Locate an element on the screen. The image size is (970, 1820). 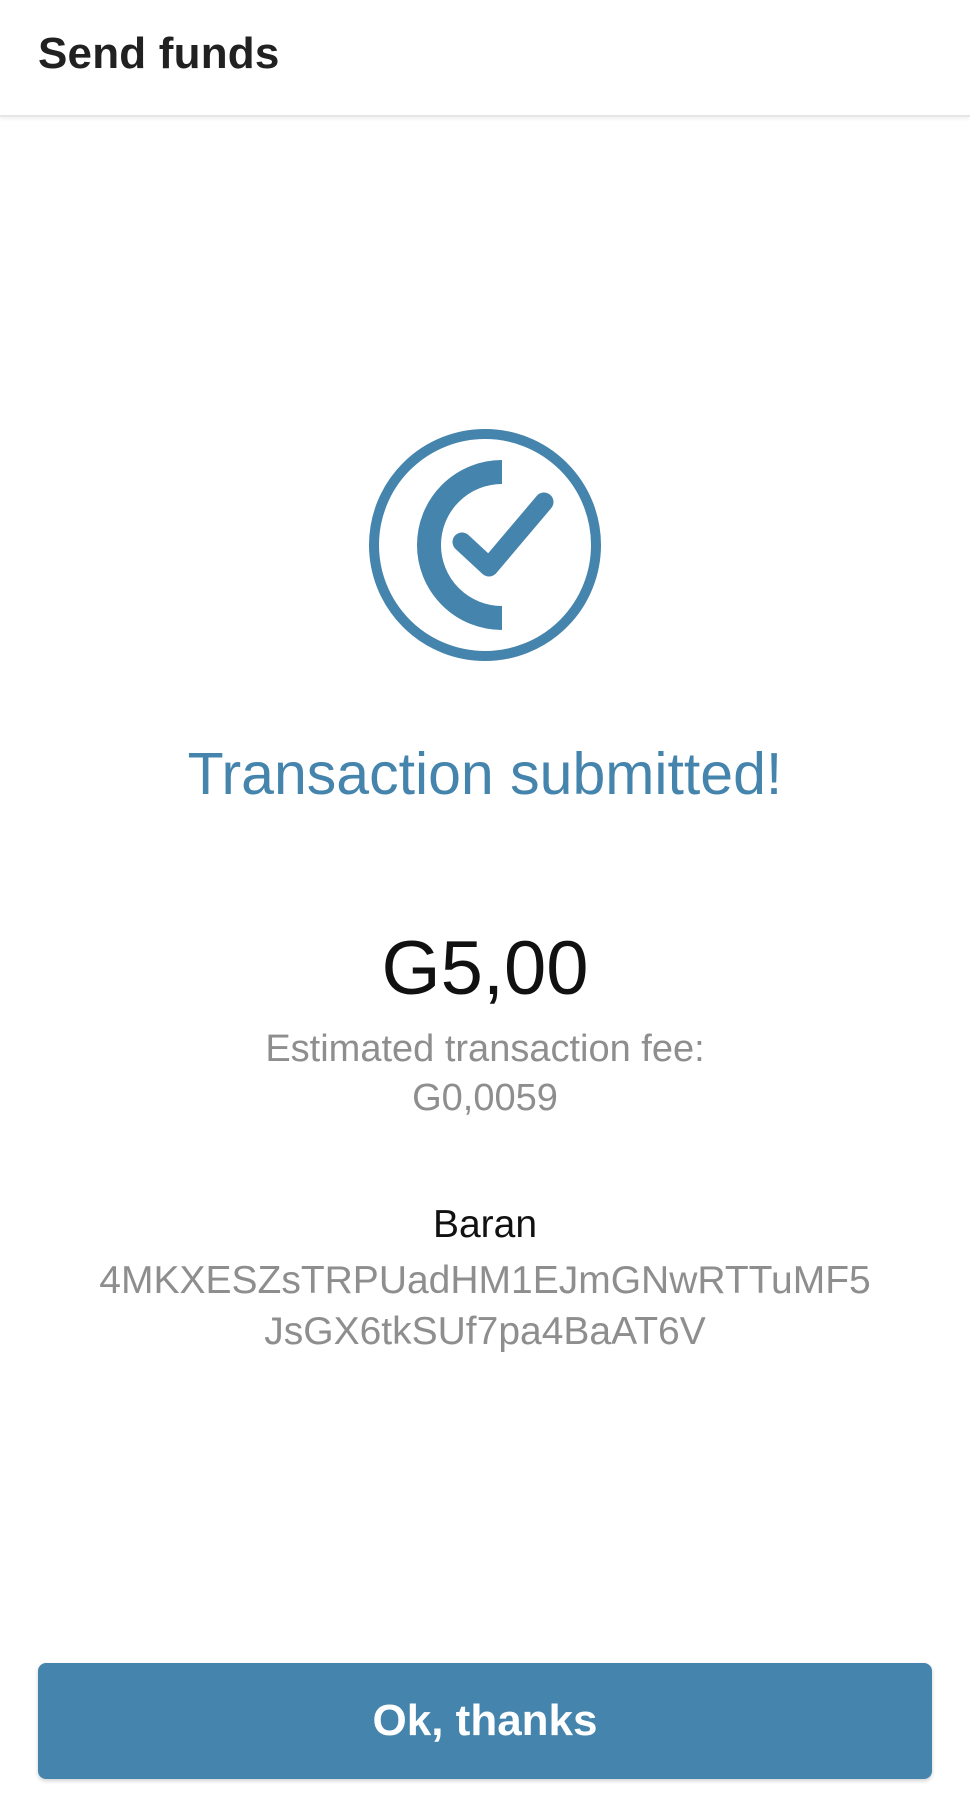
recipient-address-line-1: 4MKXESZsTRPUadHM1EJmGNwRTTuMF5 is located at coordinates (485, 1280).